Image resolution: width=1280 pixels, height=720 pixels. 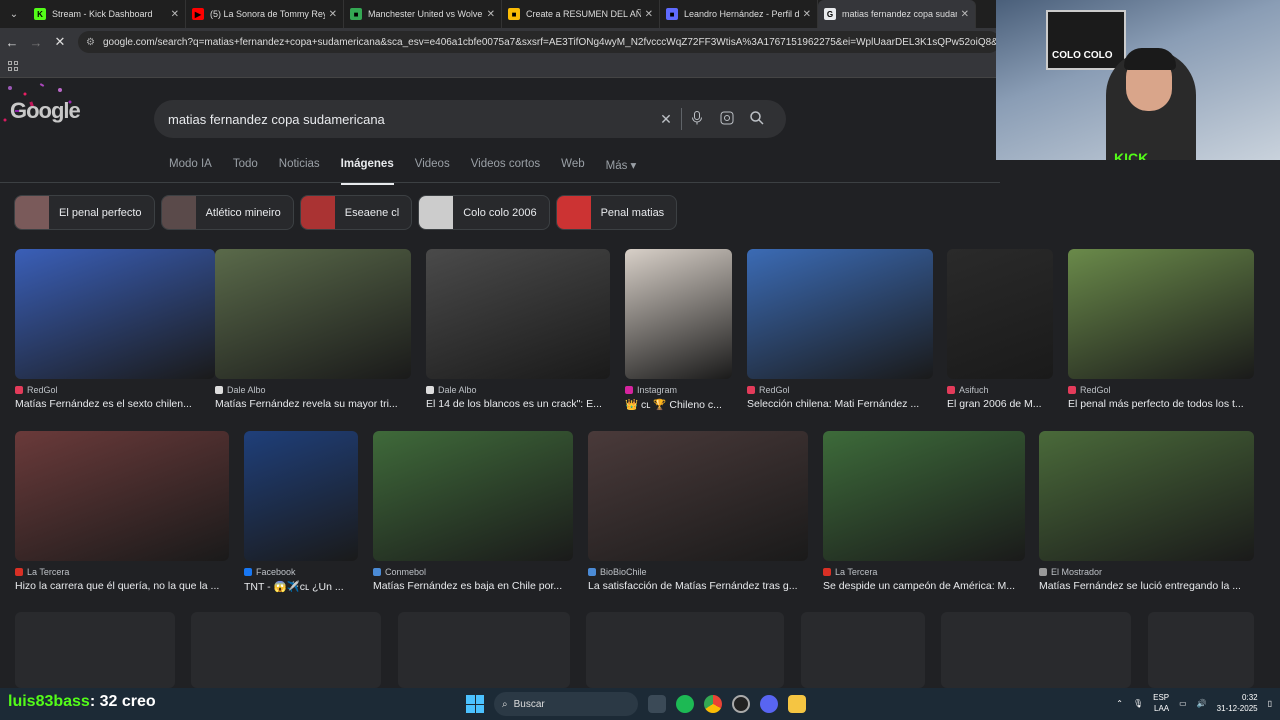 What do you see at coordinates (666, 119) in the screenshot?
I see `clear-icon: ✕` at bounding box center [666, 119].